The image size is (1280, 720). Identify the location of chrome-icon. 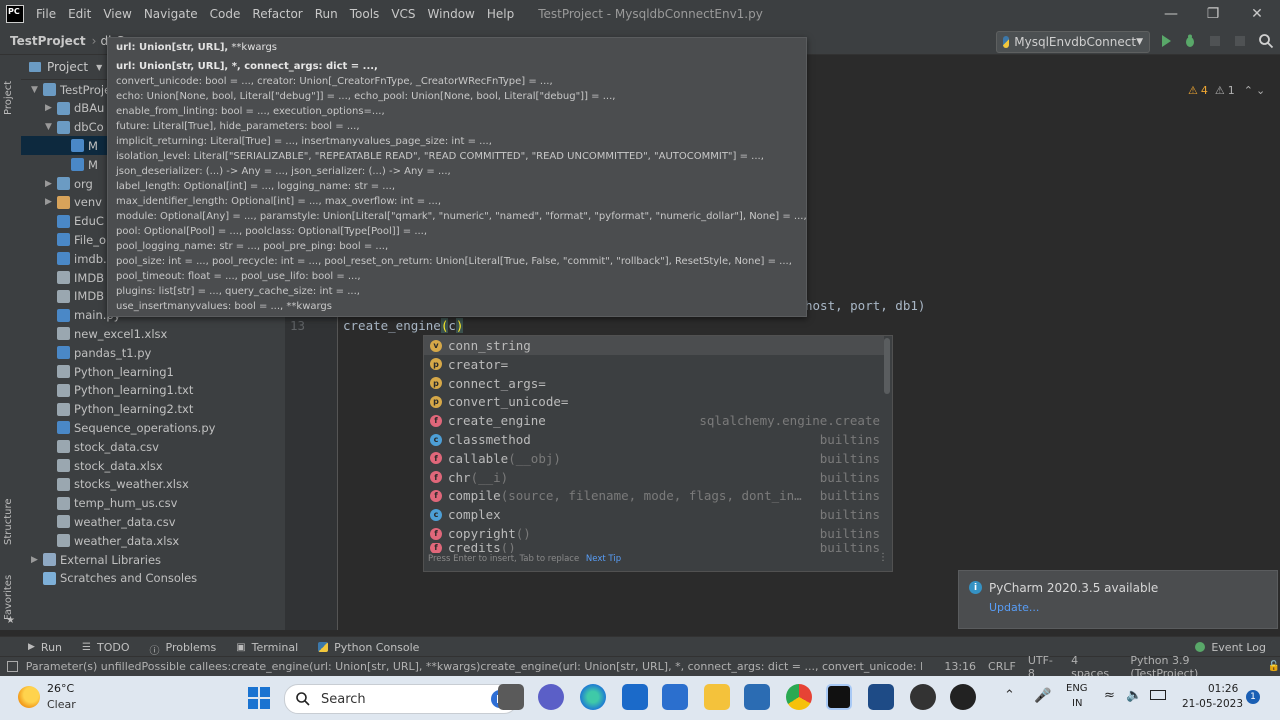
(799, 697).